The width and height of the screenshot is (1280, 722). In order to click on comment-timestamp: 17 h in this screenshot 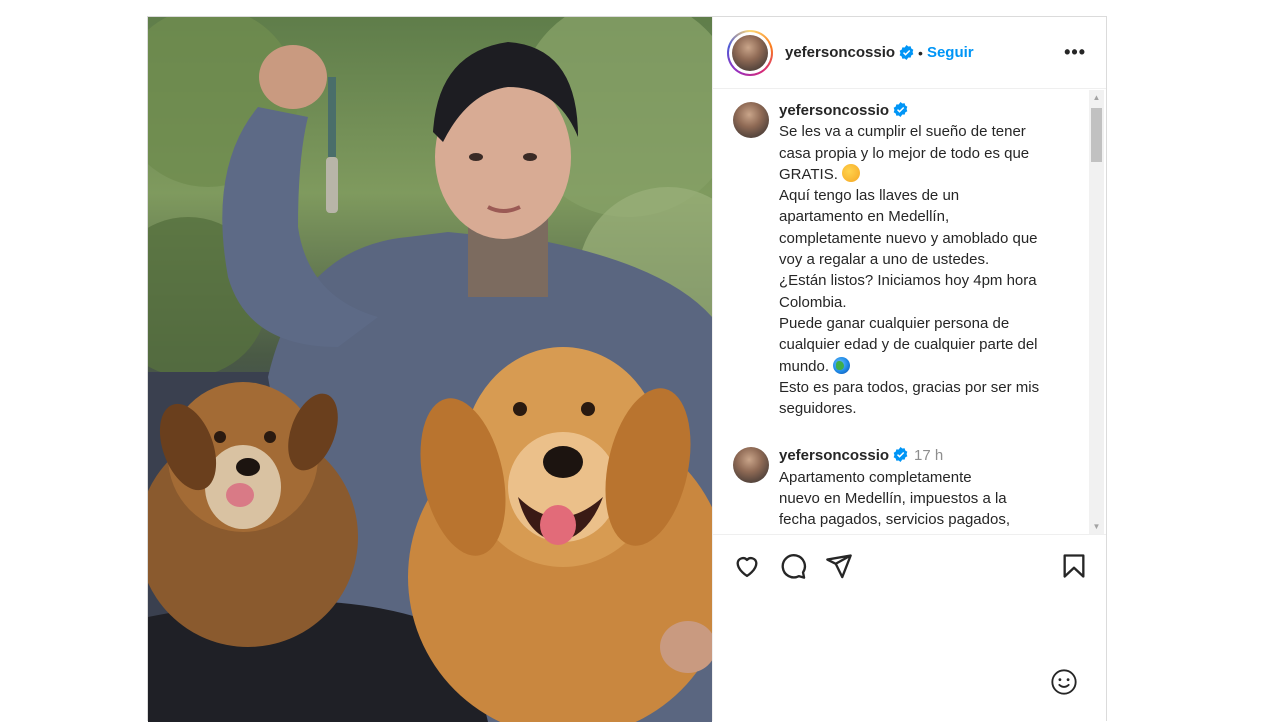, I will do `click(928, 455)`.